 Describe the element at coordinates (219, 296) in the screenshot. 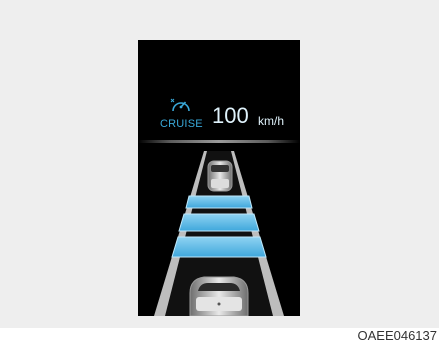

I see `own-vehicle-icon` at that location.